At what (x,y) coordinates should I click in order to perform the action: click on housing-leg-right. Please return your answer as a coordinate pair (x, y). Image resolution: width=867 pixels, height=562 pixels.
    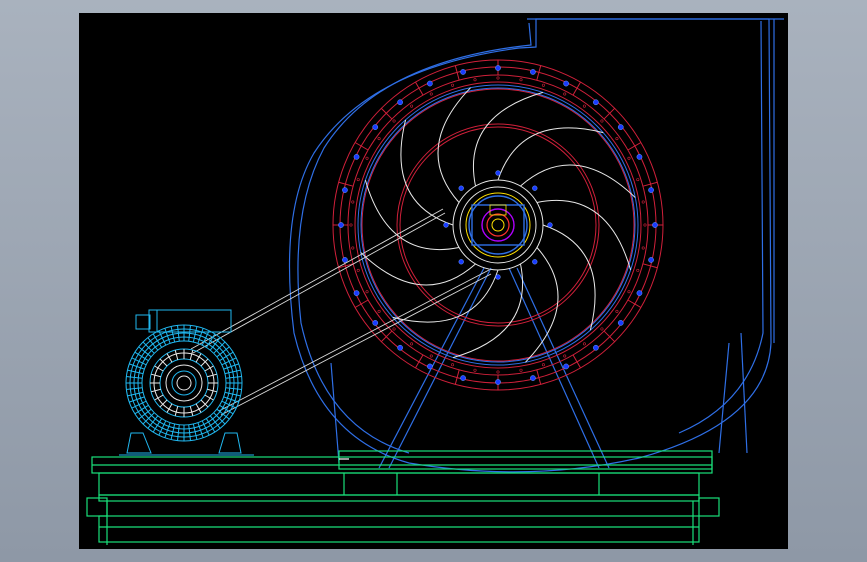
    Looking at the image, I should click on (724, 398).